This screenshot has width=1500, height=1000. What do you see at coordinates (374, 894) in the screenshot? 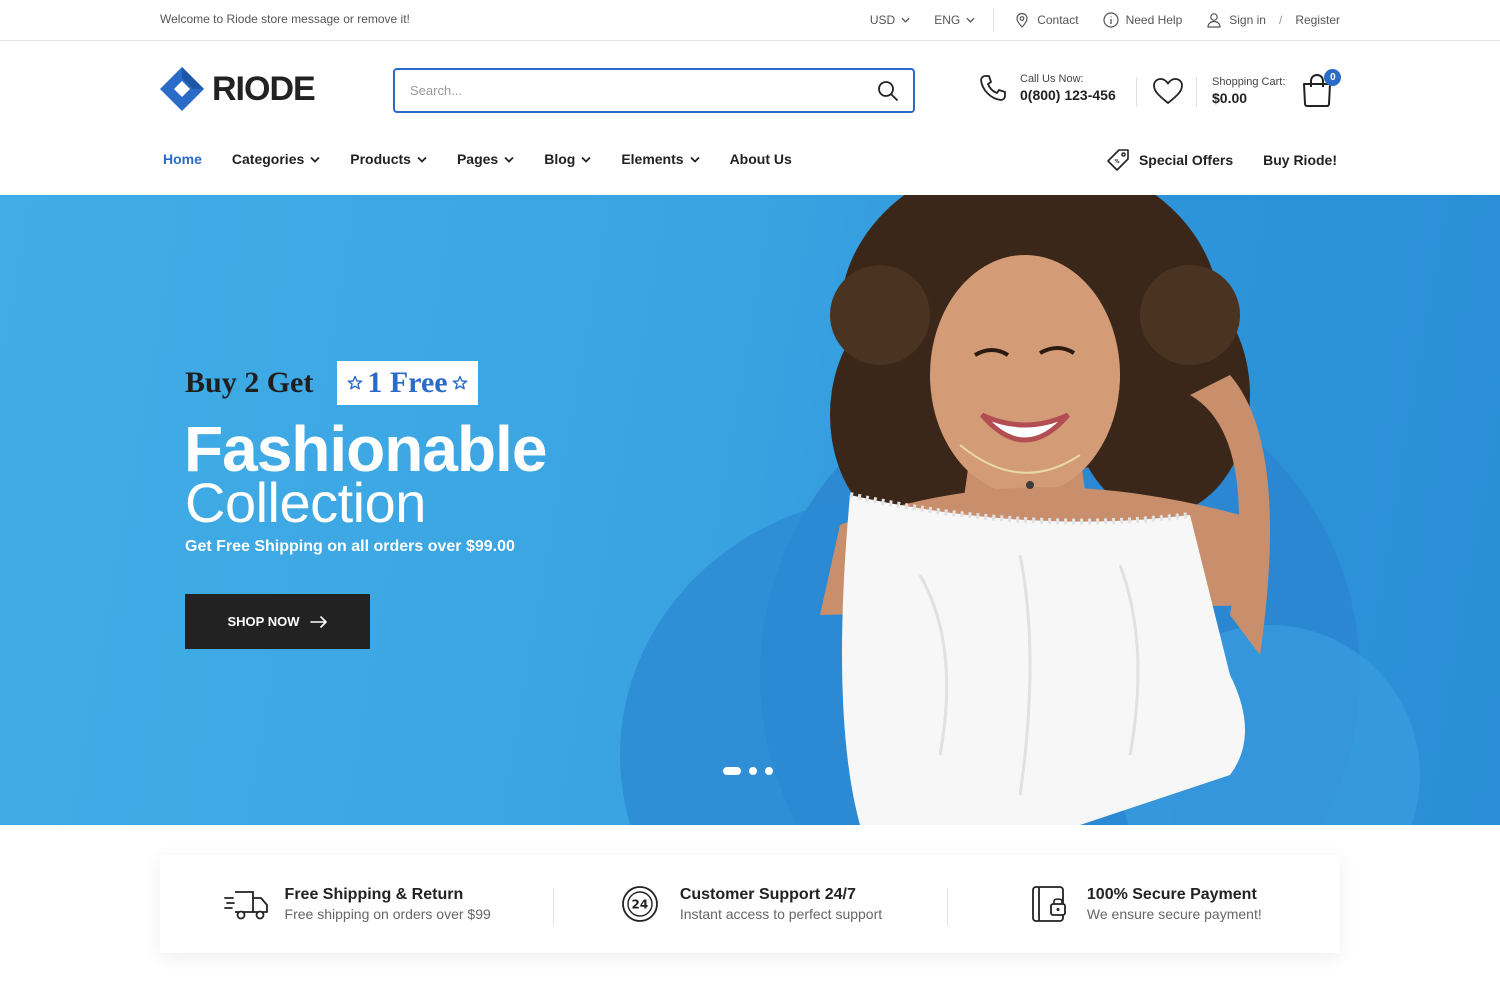
I see `feature-title: Free Shipping & Return` at bounding box center [374, 894].